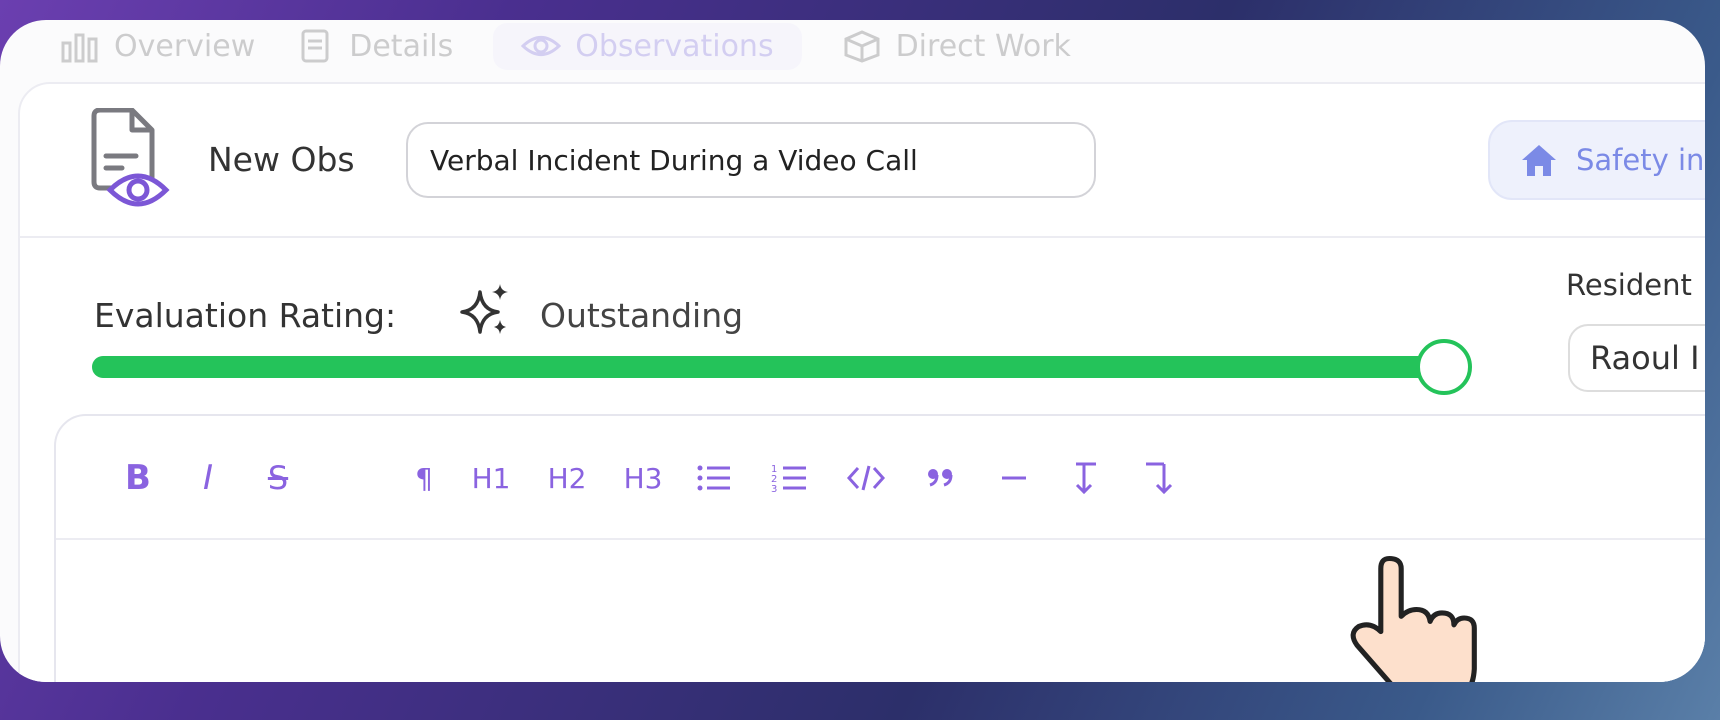 Image resolution: width=1720 pixels, height=720 pixels. I want to click on evaluation-rating-value: Outstanding, so click(642, 315).